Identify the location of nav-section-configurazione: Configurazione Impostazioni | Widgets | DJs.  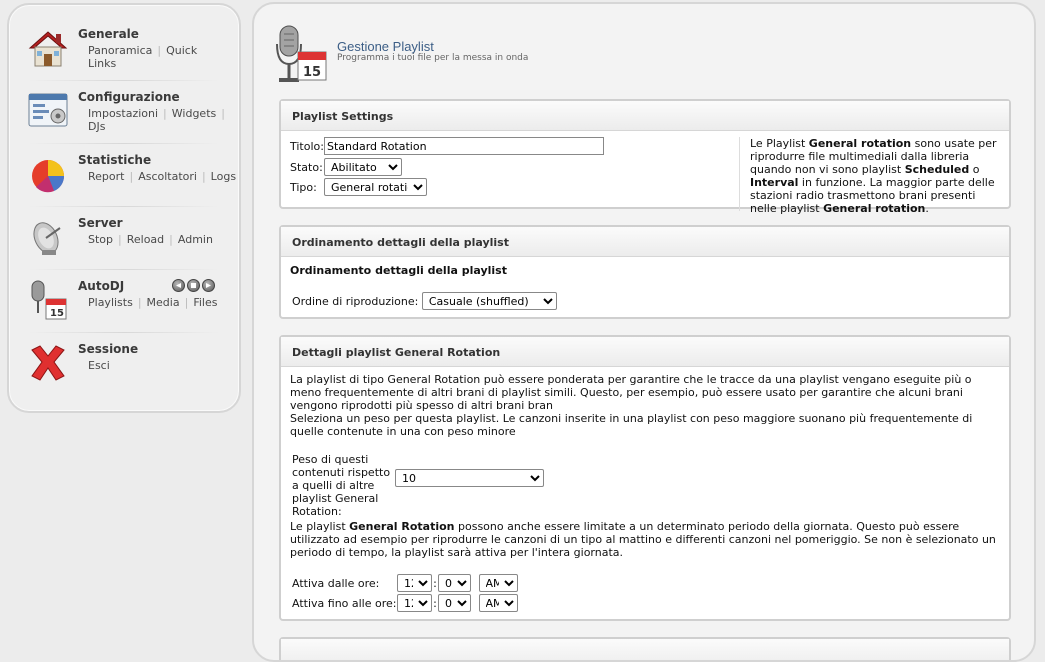
(124, 122).